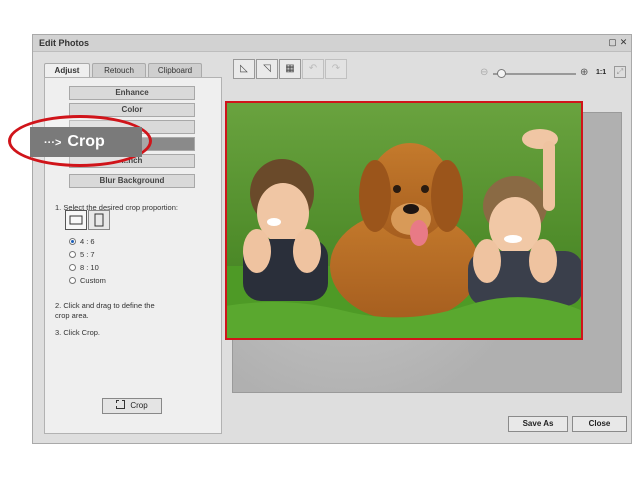 The width and height of the screenshot is (640, 480). Describe the element at coordinates (175, 70) in the screenshot. I see `tab-clipboard: Clipboard` at that location.